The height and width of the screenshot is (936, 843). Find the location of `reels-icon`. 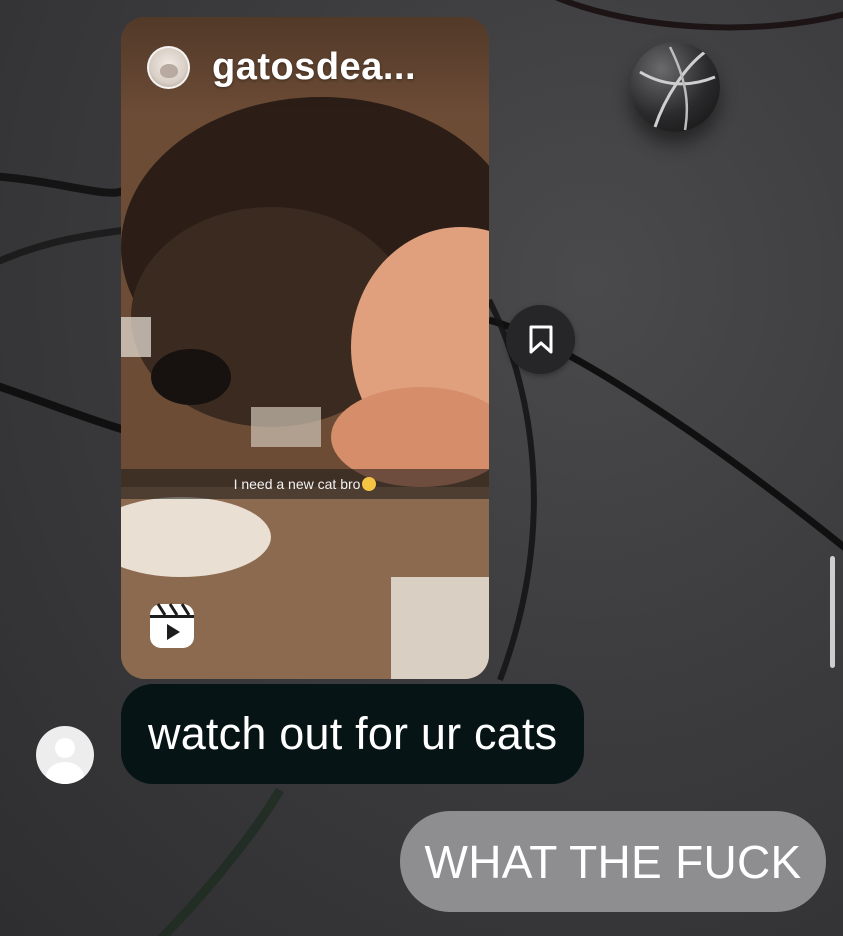

reels-icon is located at coordinates (172, 625).